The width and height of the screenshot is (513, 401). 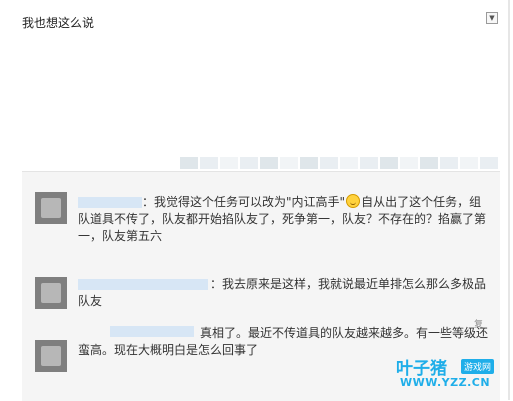 I want to click on blurred-actions-bar, so click(x=339, y=163).